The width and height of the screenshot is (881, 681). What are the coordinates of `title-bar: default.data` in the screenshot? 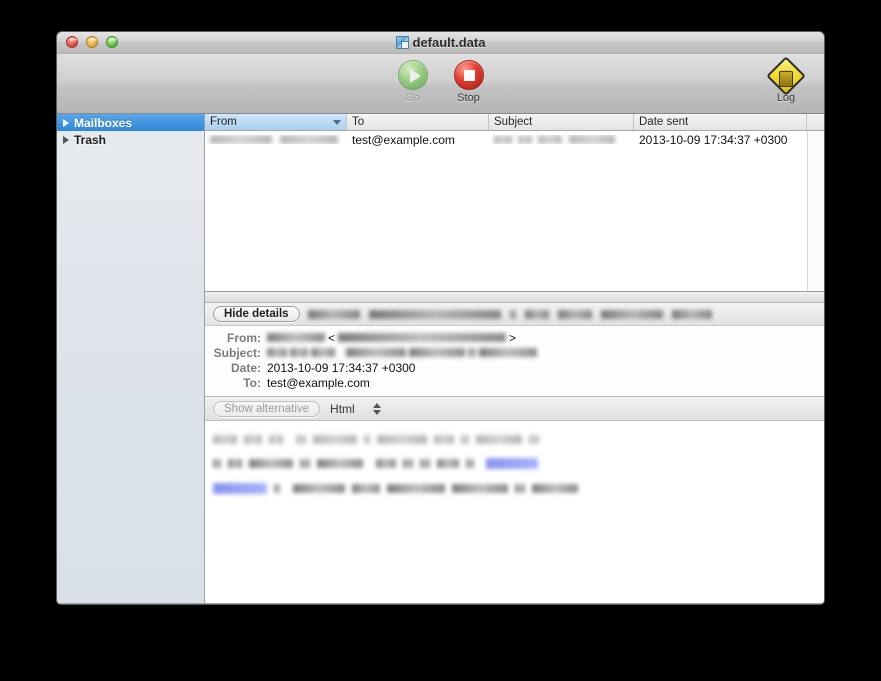 It's located at (440, 43).